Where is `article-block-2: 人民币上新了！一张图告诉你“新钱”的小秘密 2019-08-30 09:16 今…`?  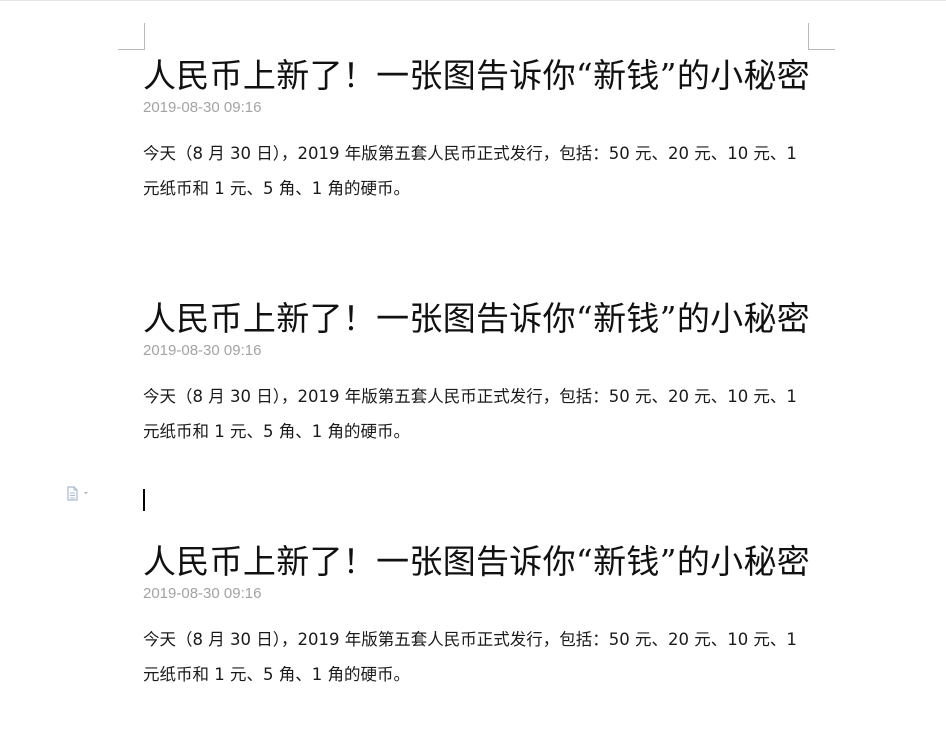 article-block-2: 人民币上新了！一张图告诉你“新钱”的小秘密 2019-08-30 09:16 今… is located at coordinates (483, 373).